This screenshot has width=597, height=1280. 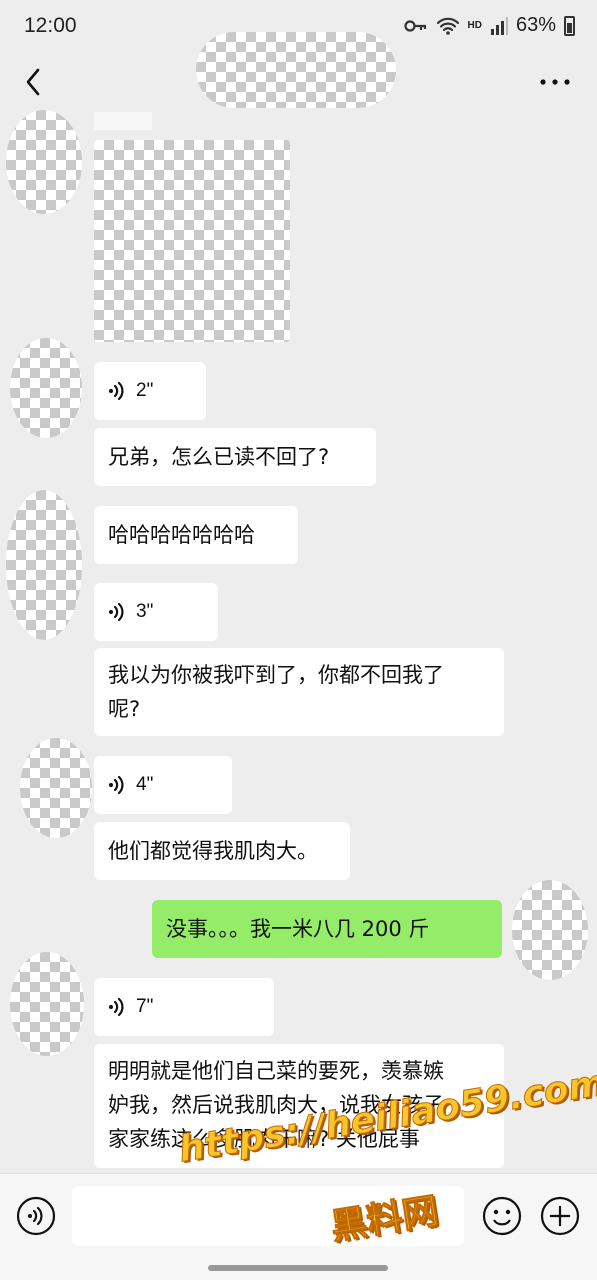 What do you see at coordinates (535, 25) in the screenshot?
I see `battery-percent: 63%` at bounding box center [535, 25].